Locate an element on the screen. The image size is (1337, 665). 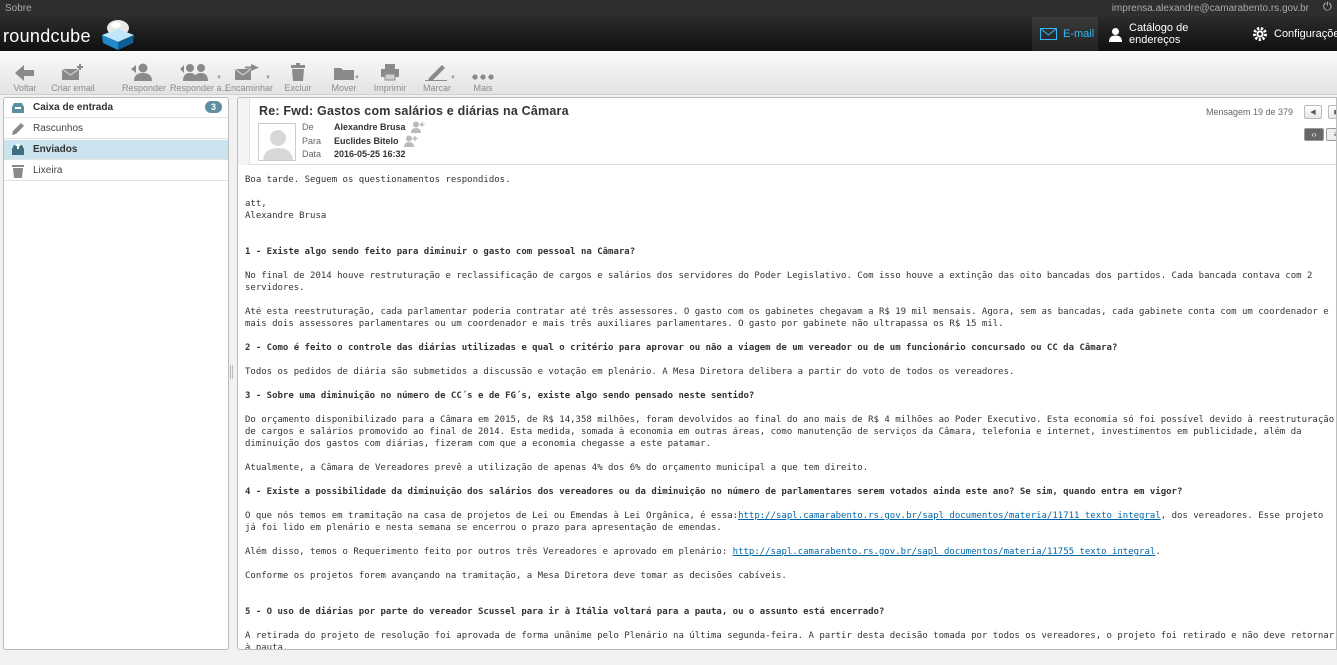
code-icon: ‹› is located at coordinates (1314, 134).